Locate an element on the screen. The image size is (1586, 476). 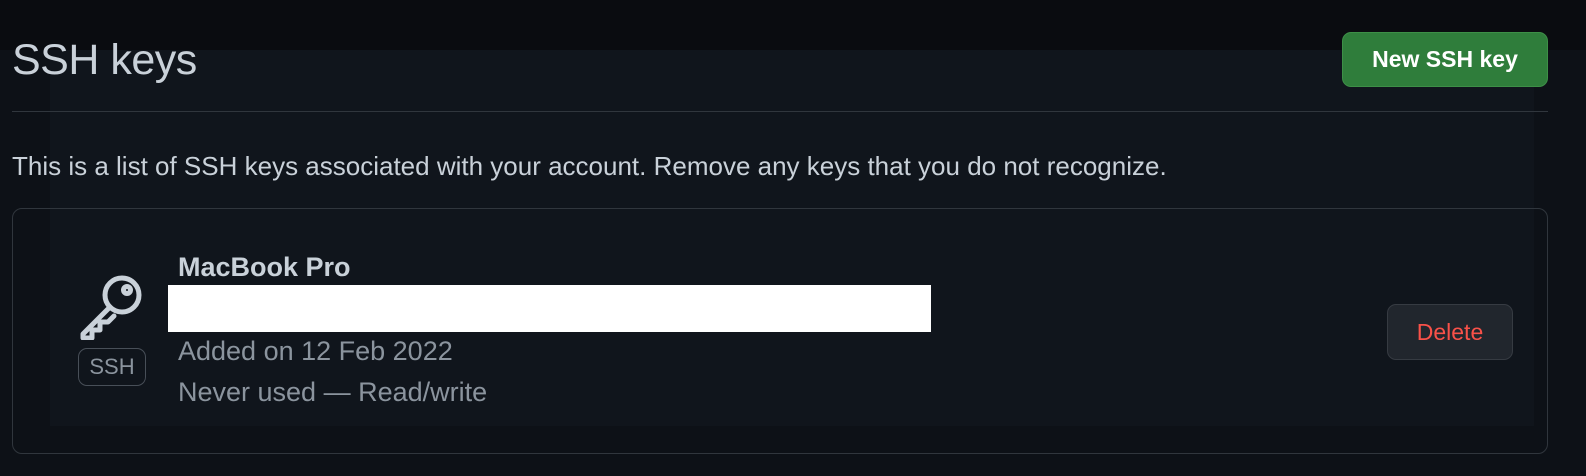
header-divider is located at coordinates (780, 111).